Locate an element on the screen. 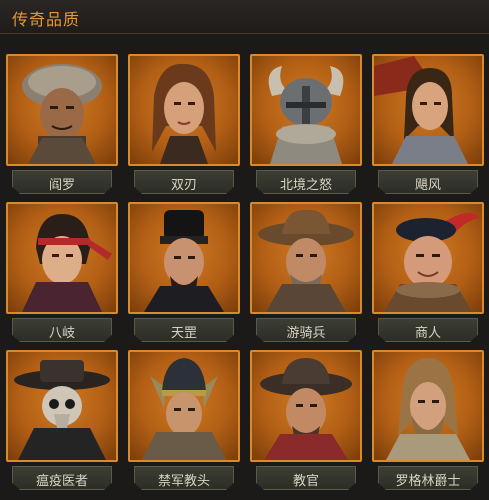 This screenshot has height=500, width=489. hero-name-plate: 阎罗 is located at coordinates (62, 182).